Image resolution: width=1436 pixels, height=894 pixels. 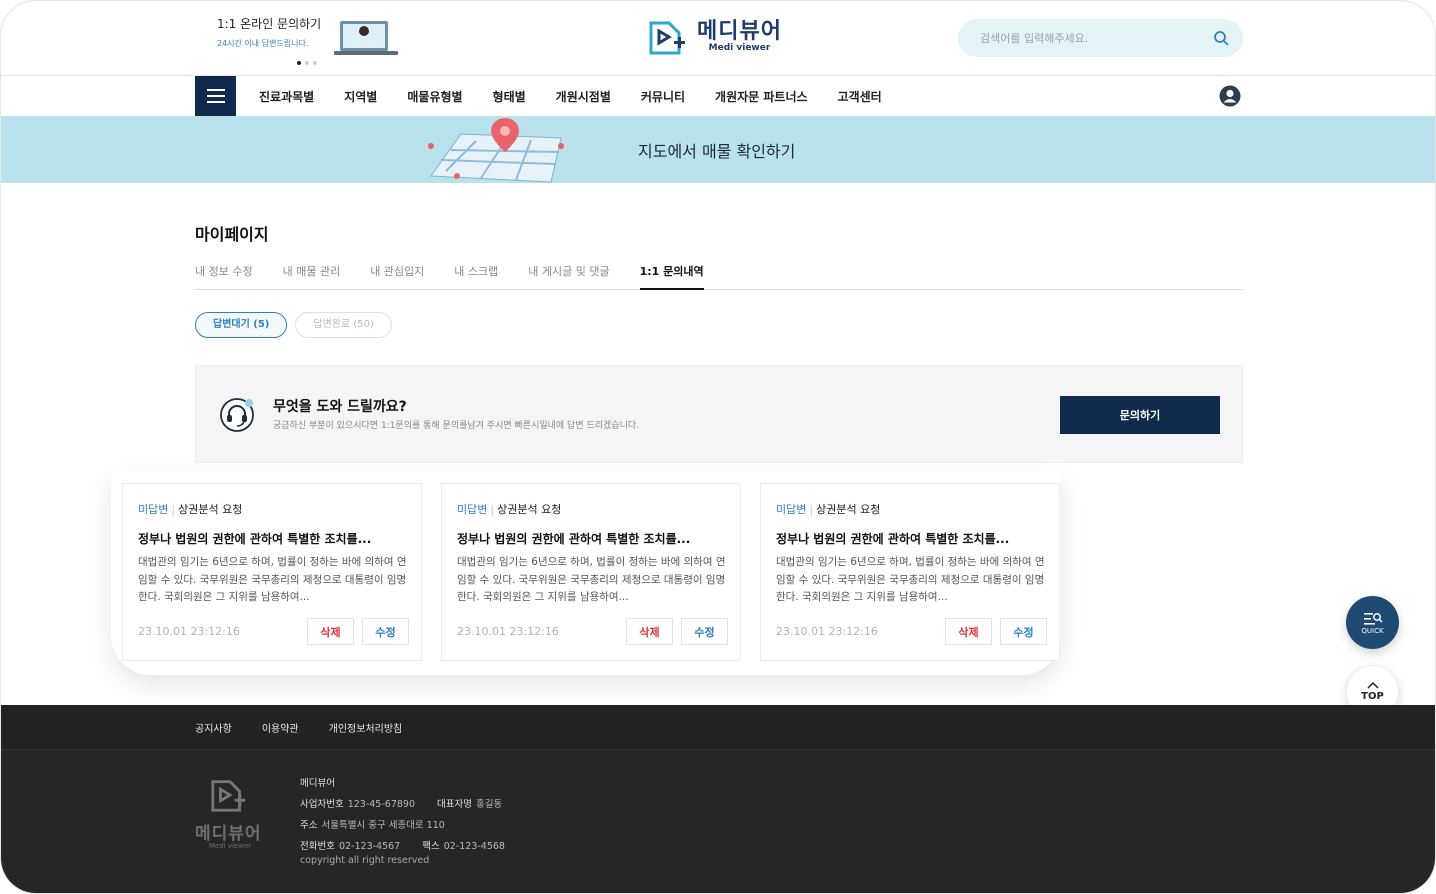 I want to click on nav-item-listing-type: 매물유형별, so click(x=434, y=96).